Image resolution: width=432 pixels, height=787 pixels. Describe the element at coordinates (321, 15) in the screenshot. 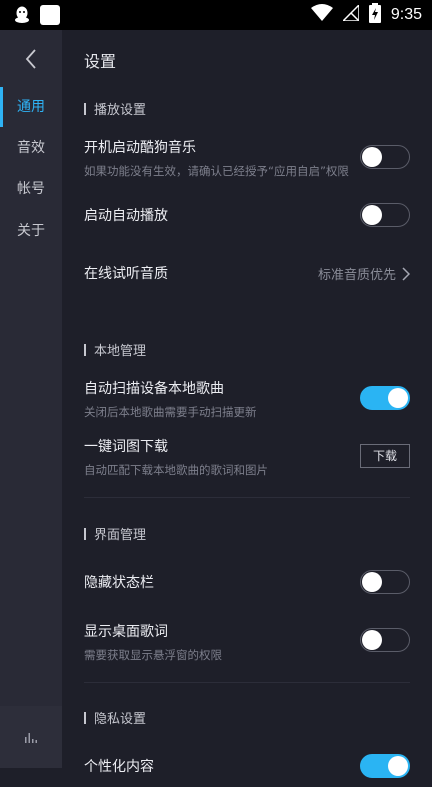

I see `wifi-icon` at that location.